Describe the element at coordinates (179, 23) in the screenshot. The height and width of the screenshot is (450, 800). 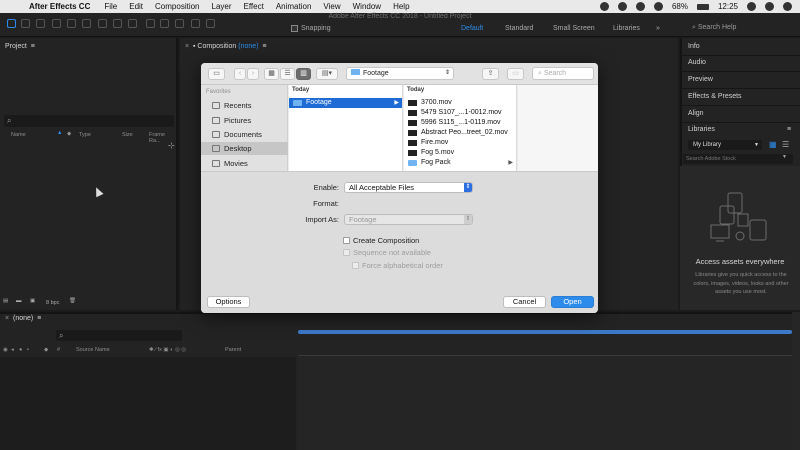
I see `eraser-tool-icon` at that location.